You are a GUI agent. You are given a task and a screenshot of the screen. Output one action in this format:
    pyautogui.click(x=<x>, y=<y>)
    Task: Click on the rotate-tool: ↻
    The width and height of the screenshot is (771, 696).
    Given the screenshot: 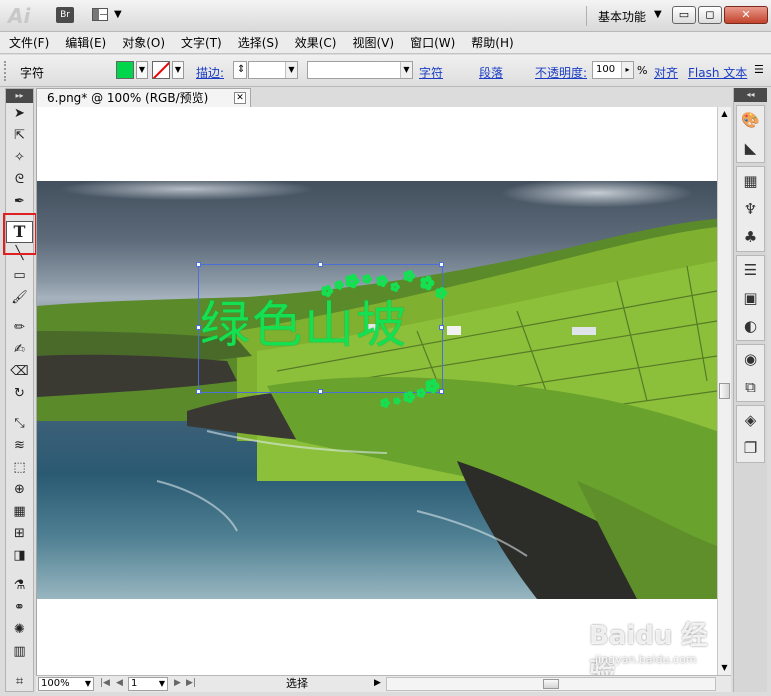 What is the action you would take?
    pyautogui.click(x=19, y=394)
    